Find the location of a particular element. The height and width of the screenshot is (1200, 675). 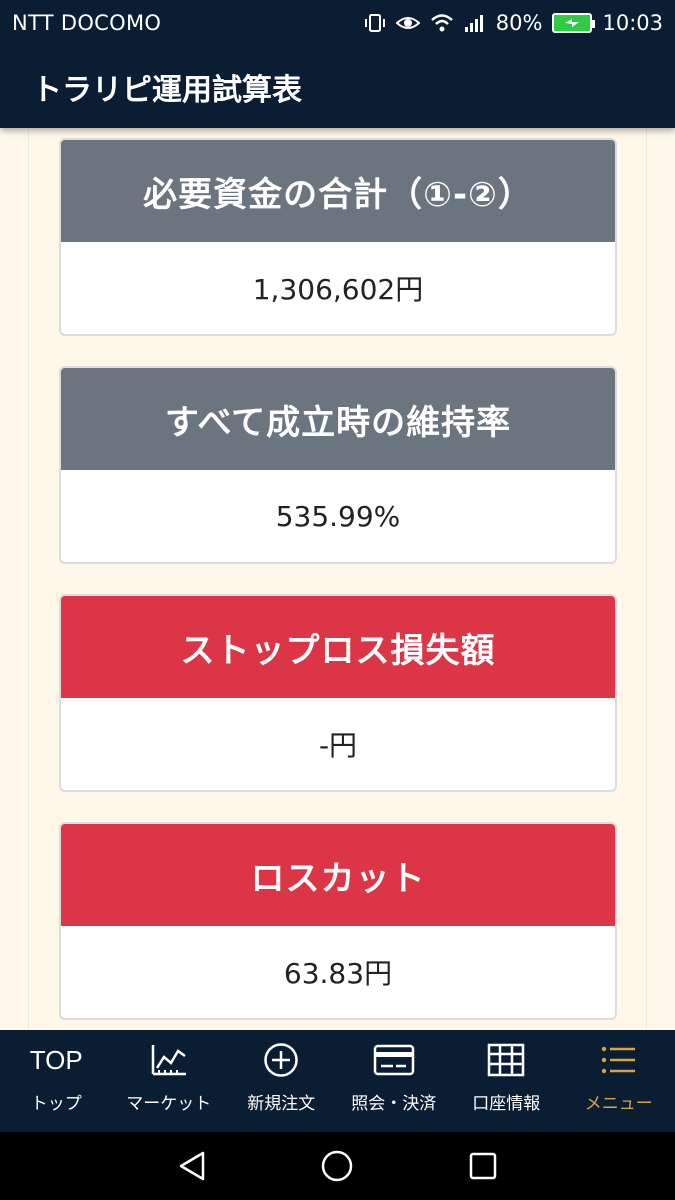

card-value: 535.99% is located at coordinates (338, 516).